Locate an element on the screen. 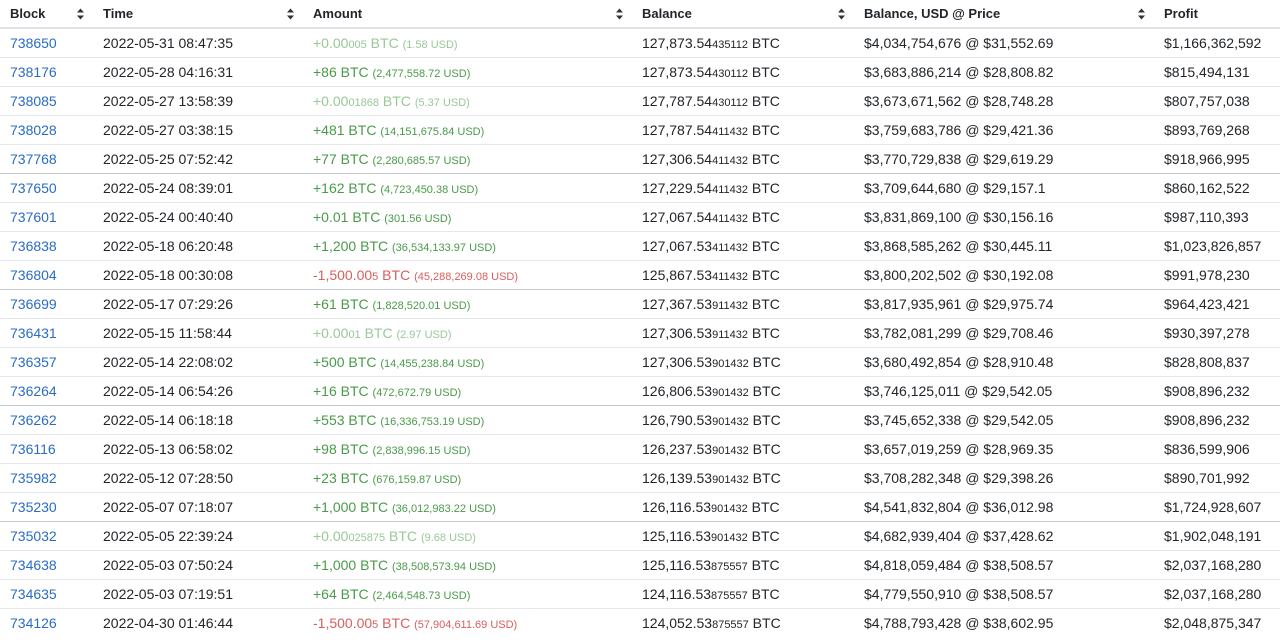 This screenshot has height=641, width=1280. block-link: 738028 is located at coordinates (33, 130).